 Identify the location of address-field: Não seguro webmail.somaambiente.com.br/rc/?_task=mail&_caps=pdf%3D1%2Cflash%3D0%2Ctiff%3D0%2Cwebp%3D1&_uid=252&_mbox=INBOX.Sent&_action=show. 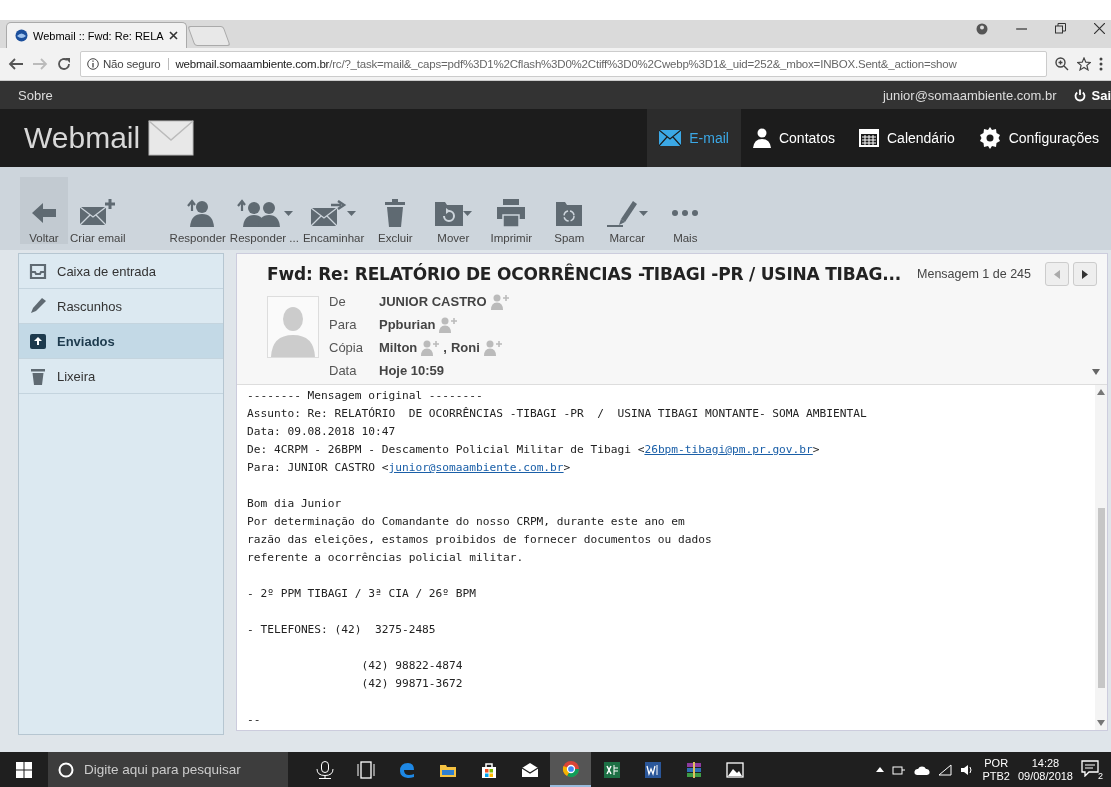
(563, 64).